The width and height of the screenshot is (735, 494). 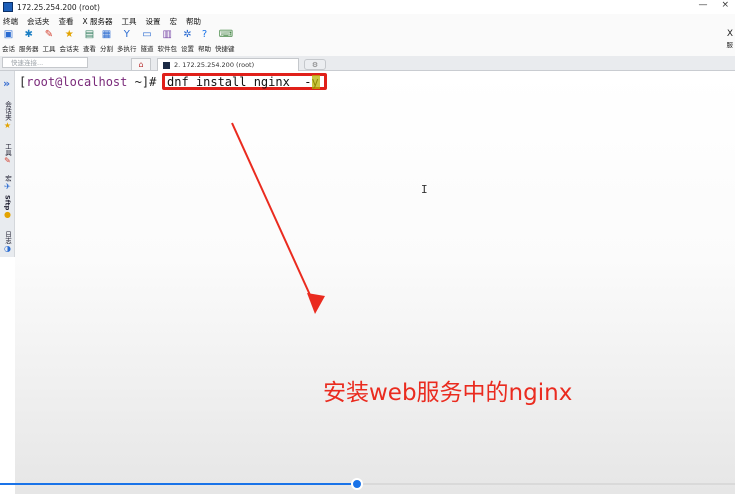 I want to click on toolbar-button-label: 隧道, so click(x=147, y=49).